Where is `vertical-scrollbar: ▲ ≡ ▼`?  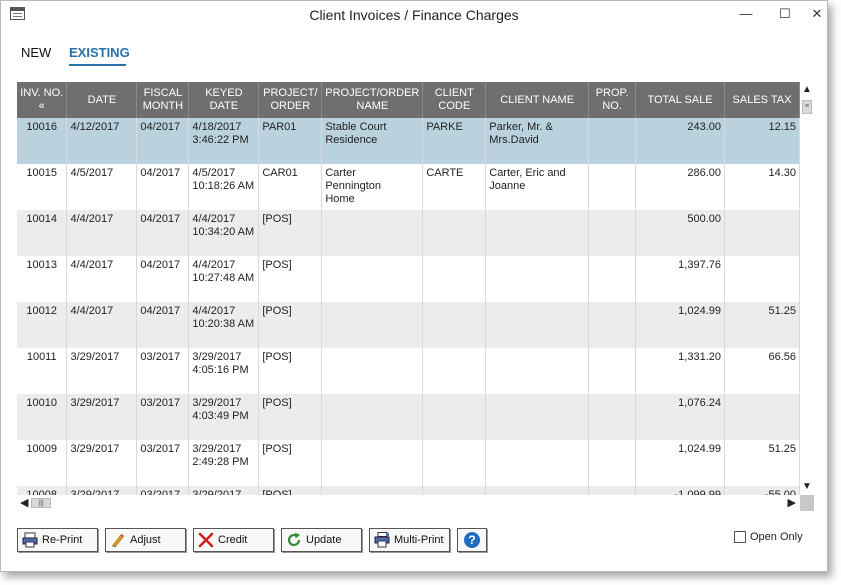
vertical-scrollbar: ▲ ≡ ▼ is located at coordinates (807, 288).